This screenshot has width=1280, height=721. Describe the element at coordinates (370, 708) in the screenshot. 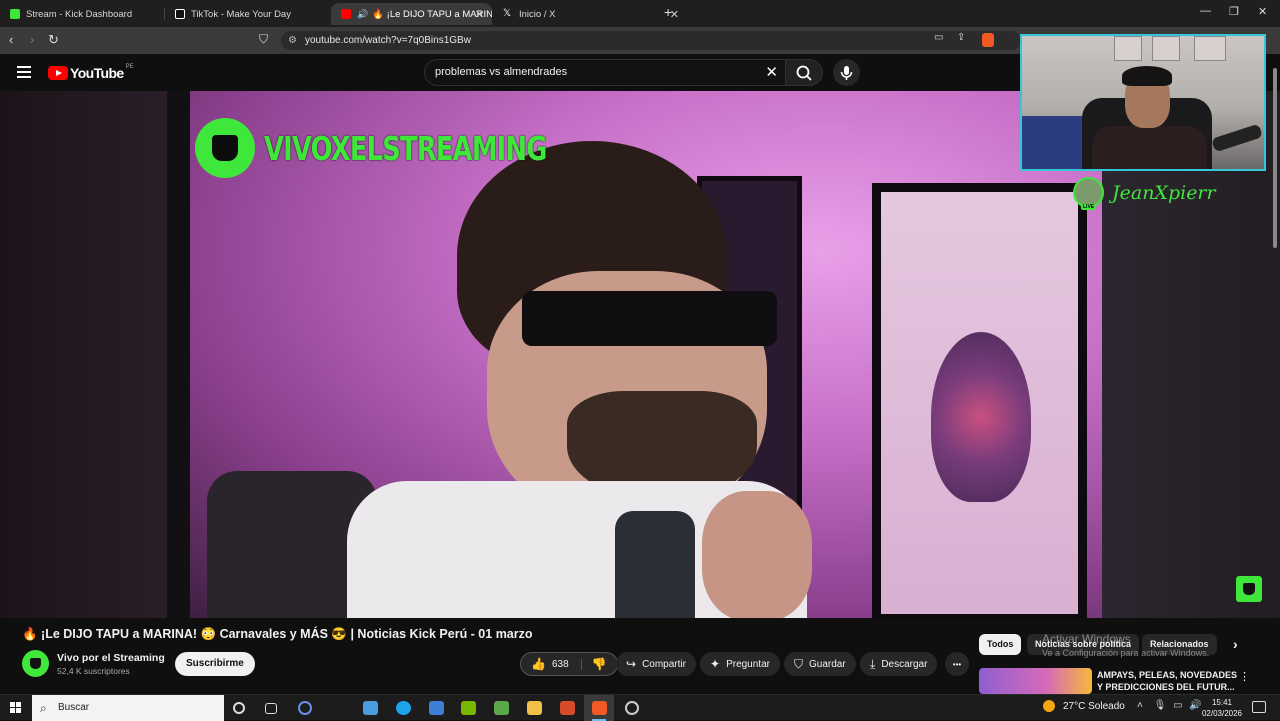

I see `store-icon` at that location.